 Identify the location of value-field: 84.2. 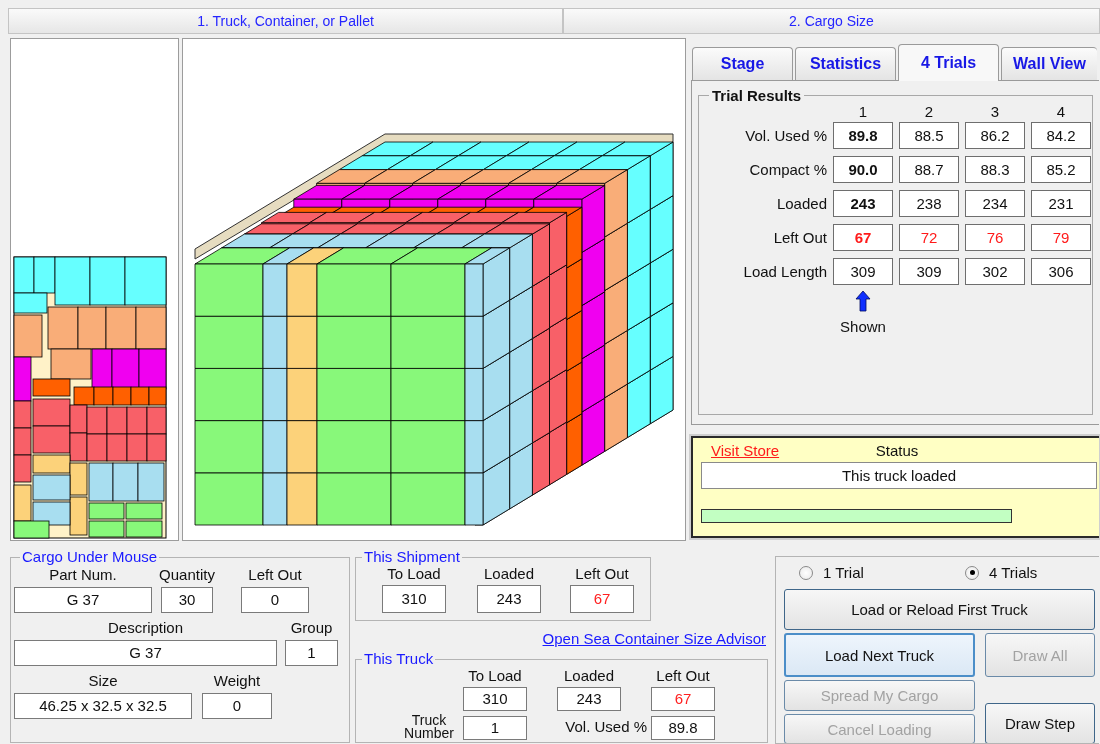
(1061, 135).